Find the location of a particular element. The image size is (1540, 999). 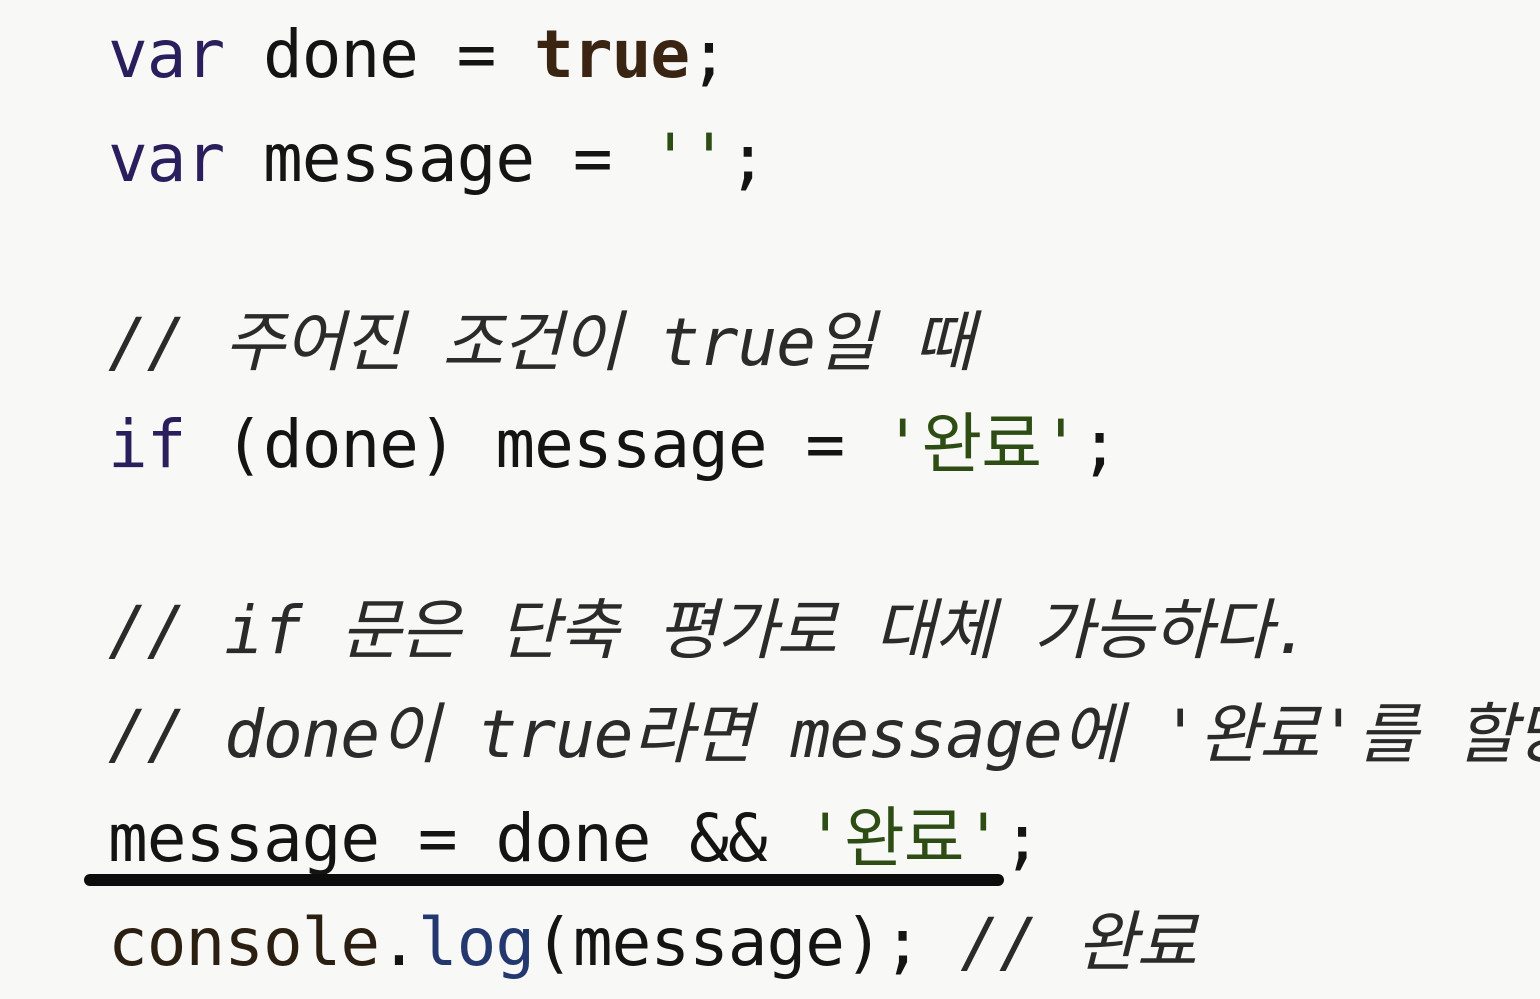

code-line-1: var done = true; is located at coordinates (418, 55).